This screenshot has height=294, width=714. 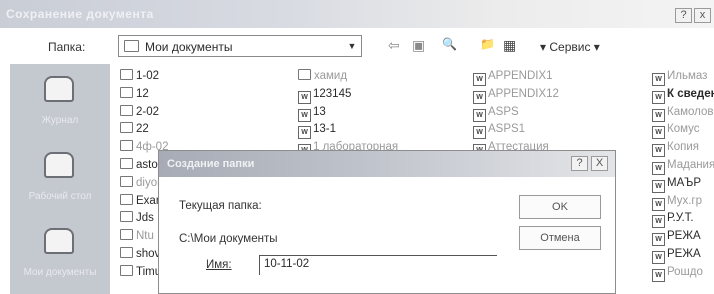 I want to click on place-history: Журнал, so click(x=60, y=100).